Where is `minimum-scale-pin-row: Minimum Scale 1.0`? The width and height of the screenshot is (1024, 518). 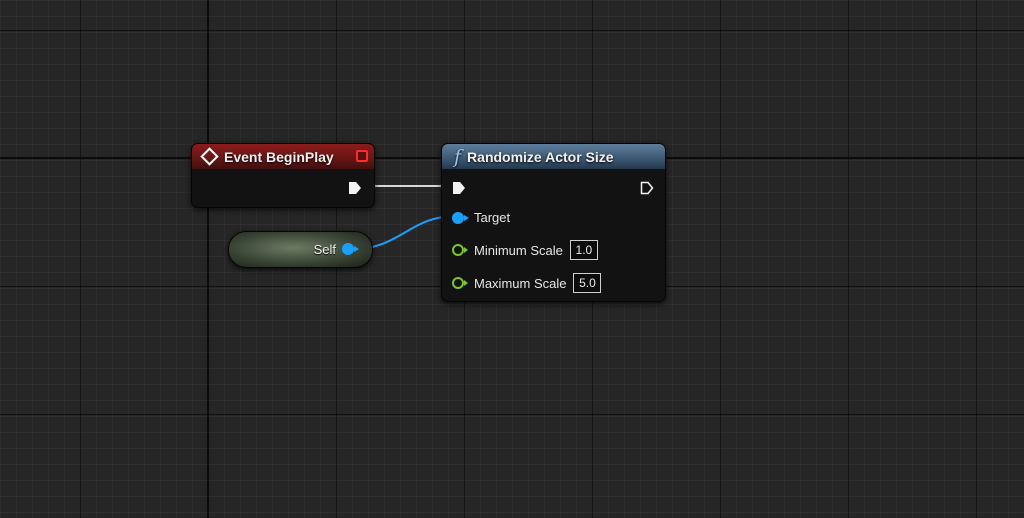
minimum-scale-pin-row: Minimum Scale 1.0 is located at coordinates (525, 250).